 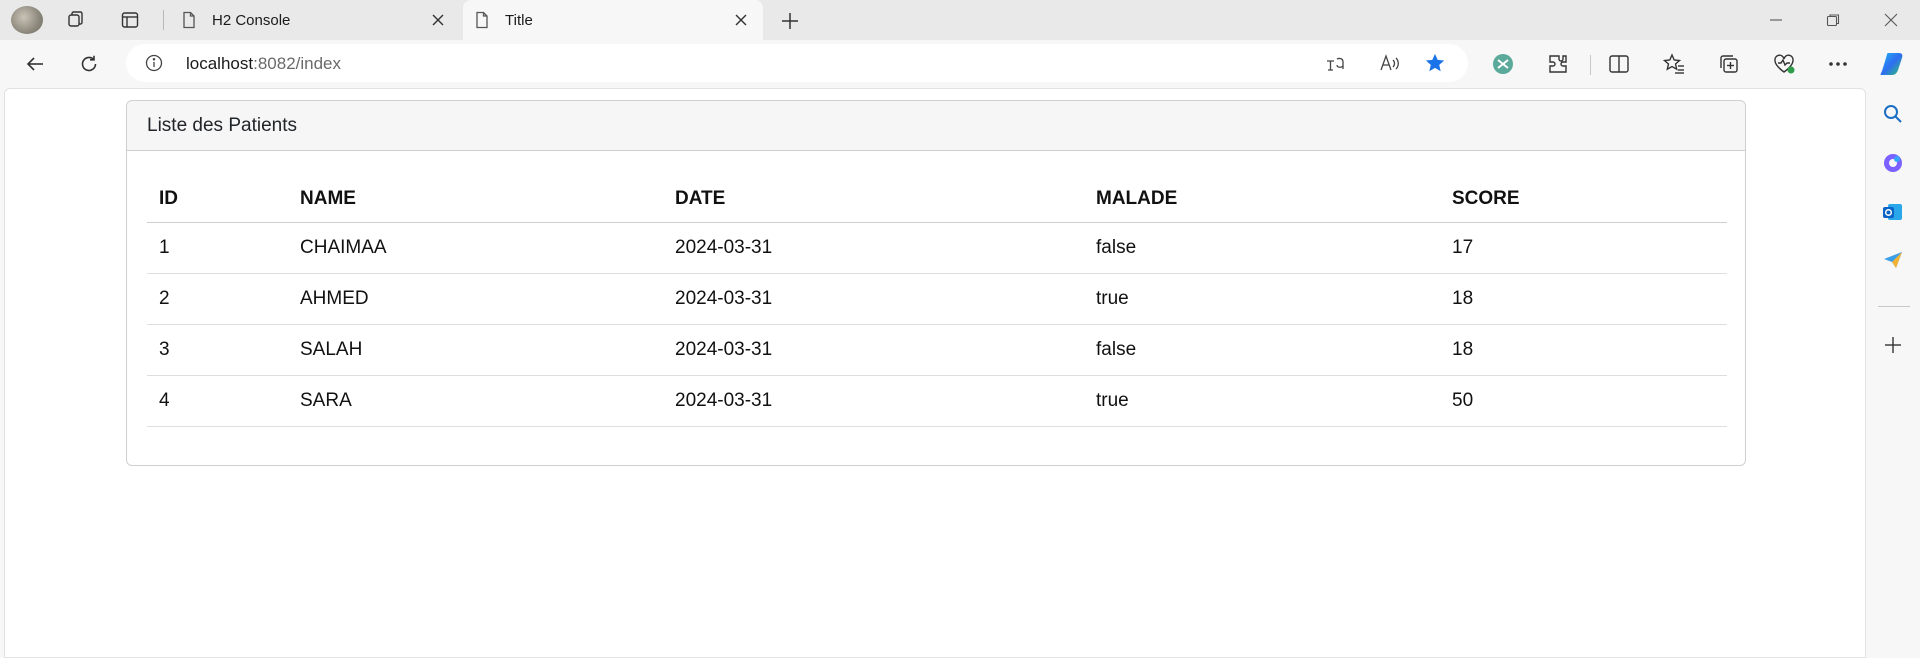 What do you see at coordinates (1891, 20) in the screenshot?
I see `close-window-button` at bounding box center [1891, 20].